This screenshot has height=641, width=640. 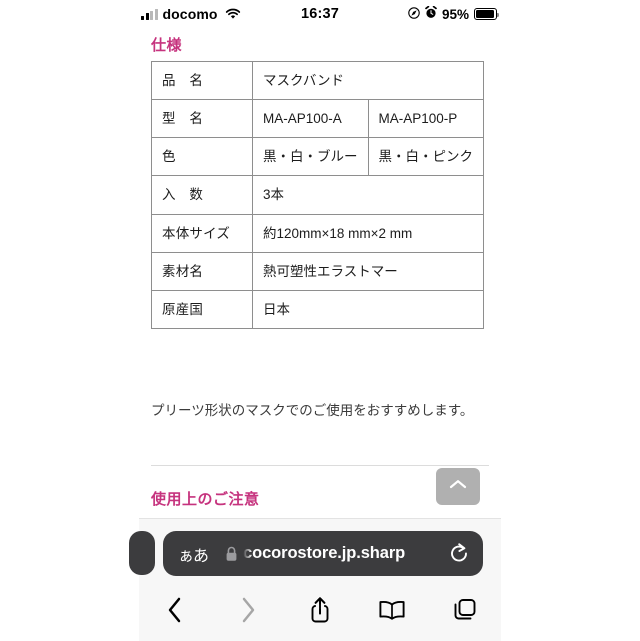 I want to click on browser-toolbar, so click(x=320, y=612).